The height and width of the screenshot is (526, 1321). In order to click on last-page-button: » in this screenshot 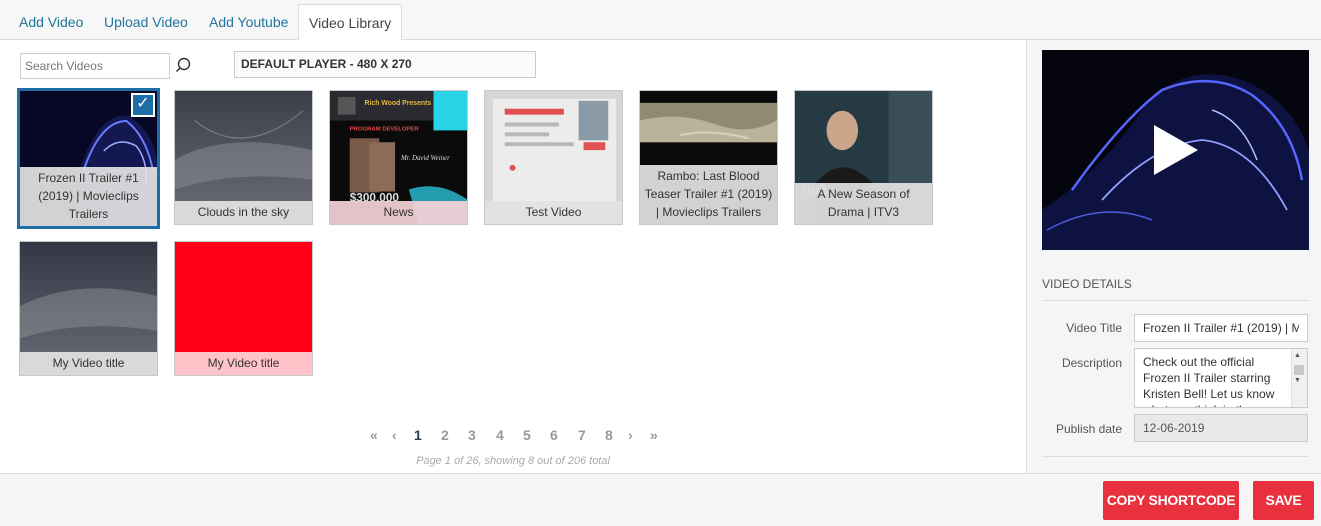, I will do `click(654, 435)`.